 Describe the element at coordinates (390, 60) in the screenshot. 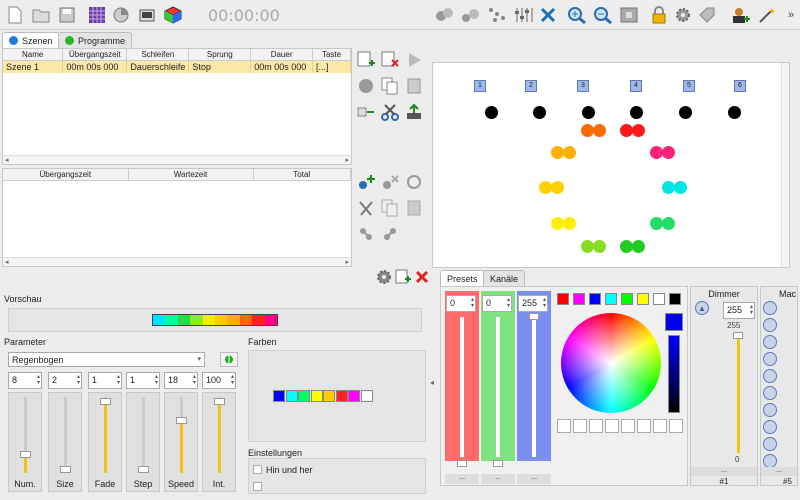

I see `remove-scene-icon` at that location.